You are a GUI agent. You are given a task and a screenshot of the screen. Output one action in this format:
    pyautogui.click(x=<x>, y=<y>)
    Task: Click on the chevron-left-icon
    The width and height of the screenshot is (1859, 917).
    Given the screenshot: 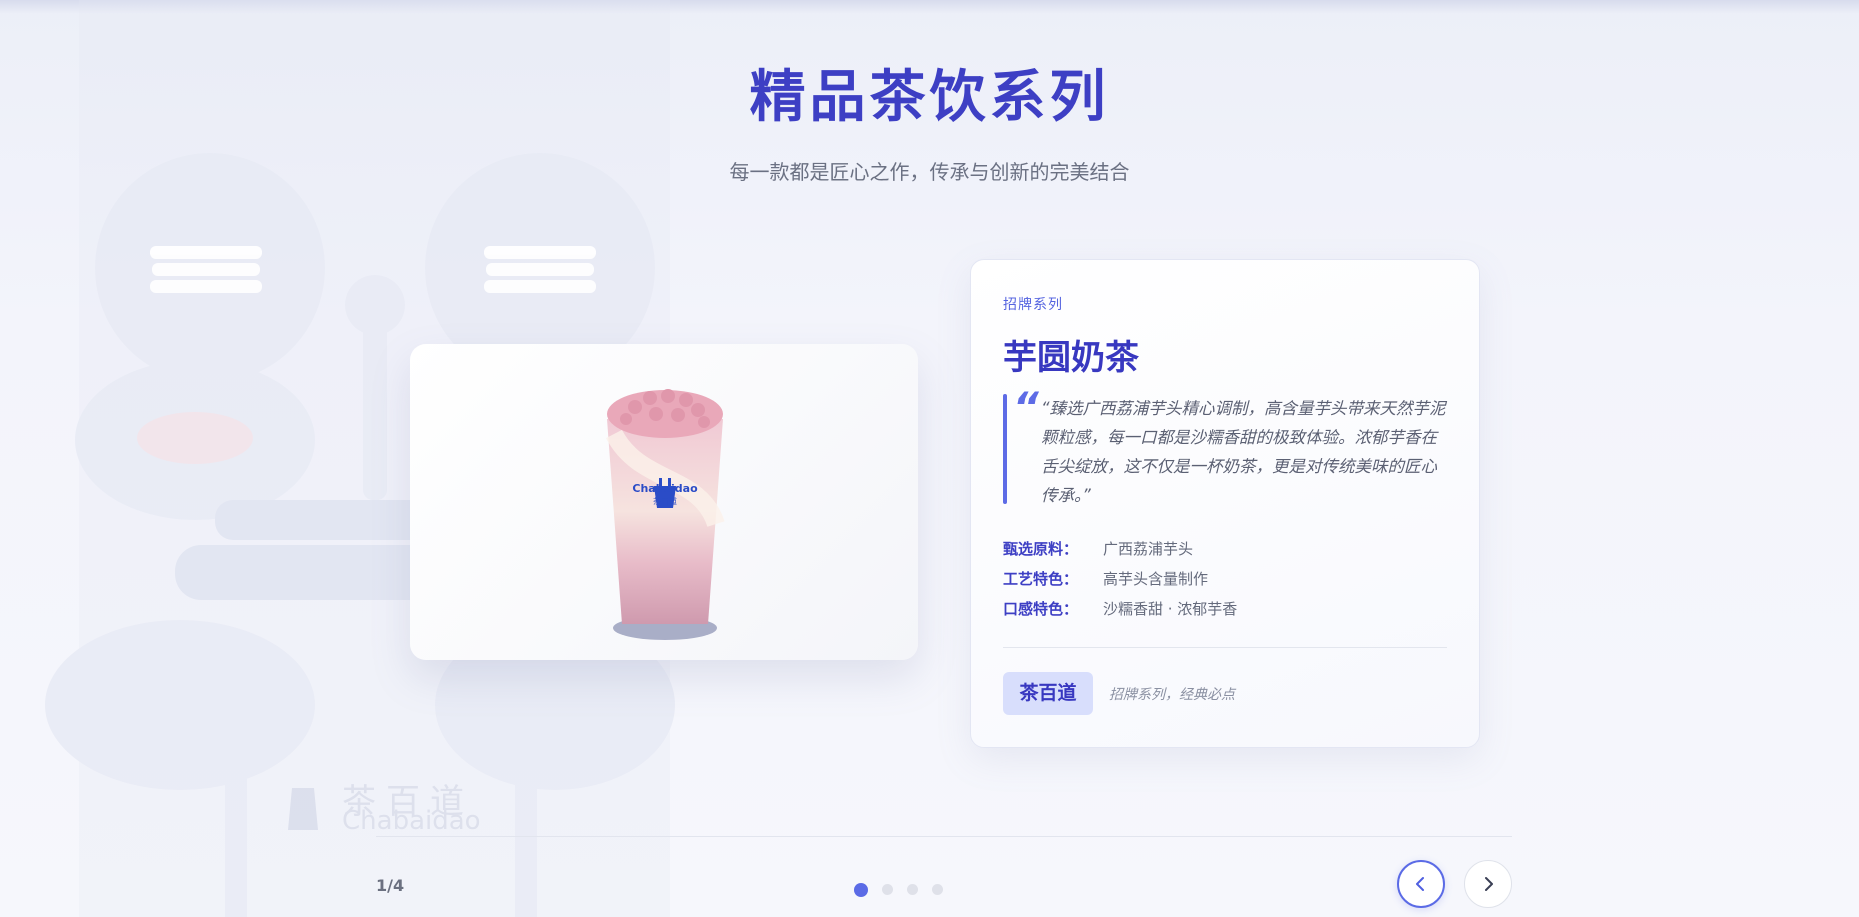 What is the action you would take?
    pyautogui.click(x=1420, y=884)
    